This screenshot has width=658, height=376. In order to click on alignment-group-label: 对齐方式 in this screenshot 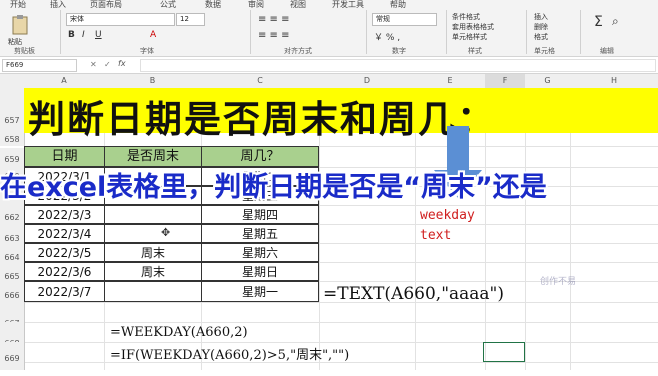, I will do `click(298, 51)`.